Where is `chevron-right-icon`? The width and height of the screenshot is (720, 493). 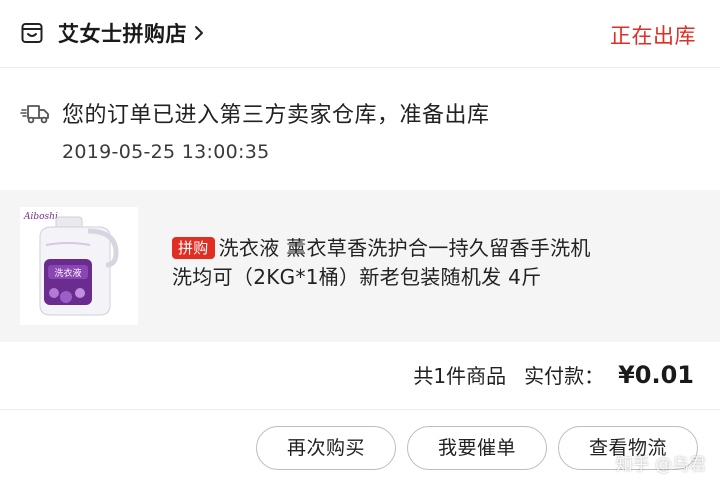
chevron-right-icon is located at coordinates (199, 33).